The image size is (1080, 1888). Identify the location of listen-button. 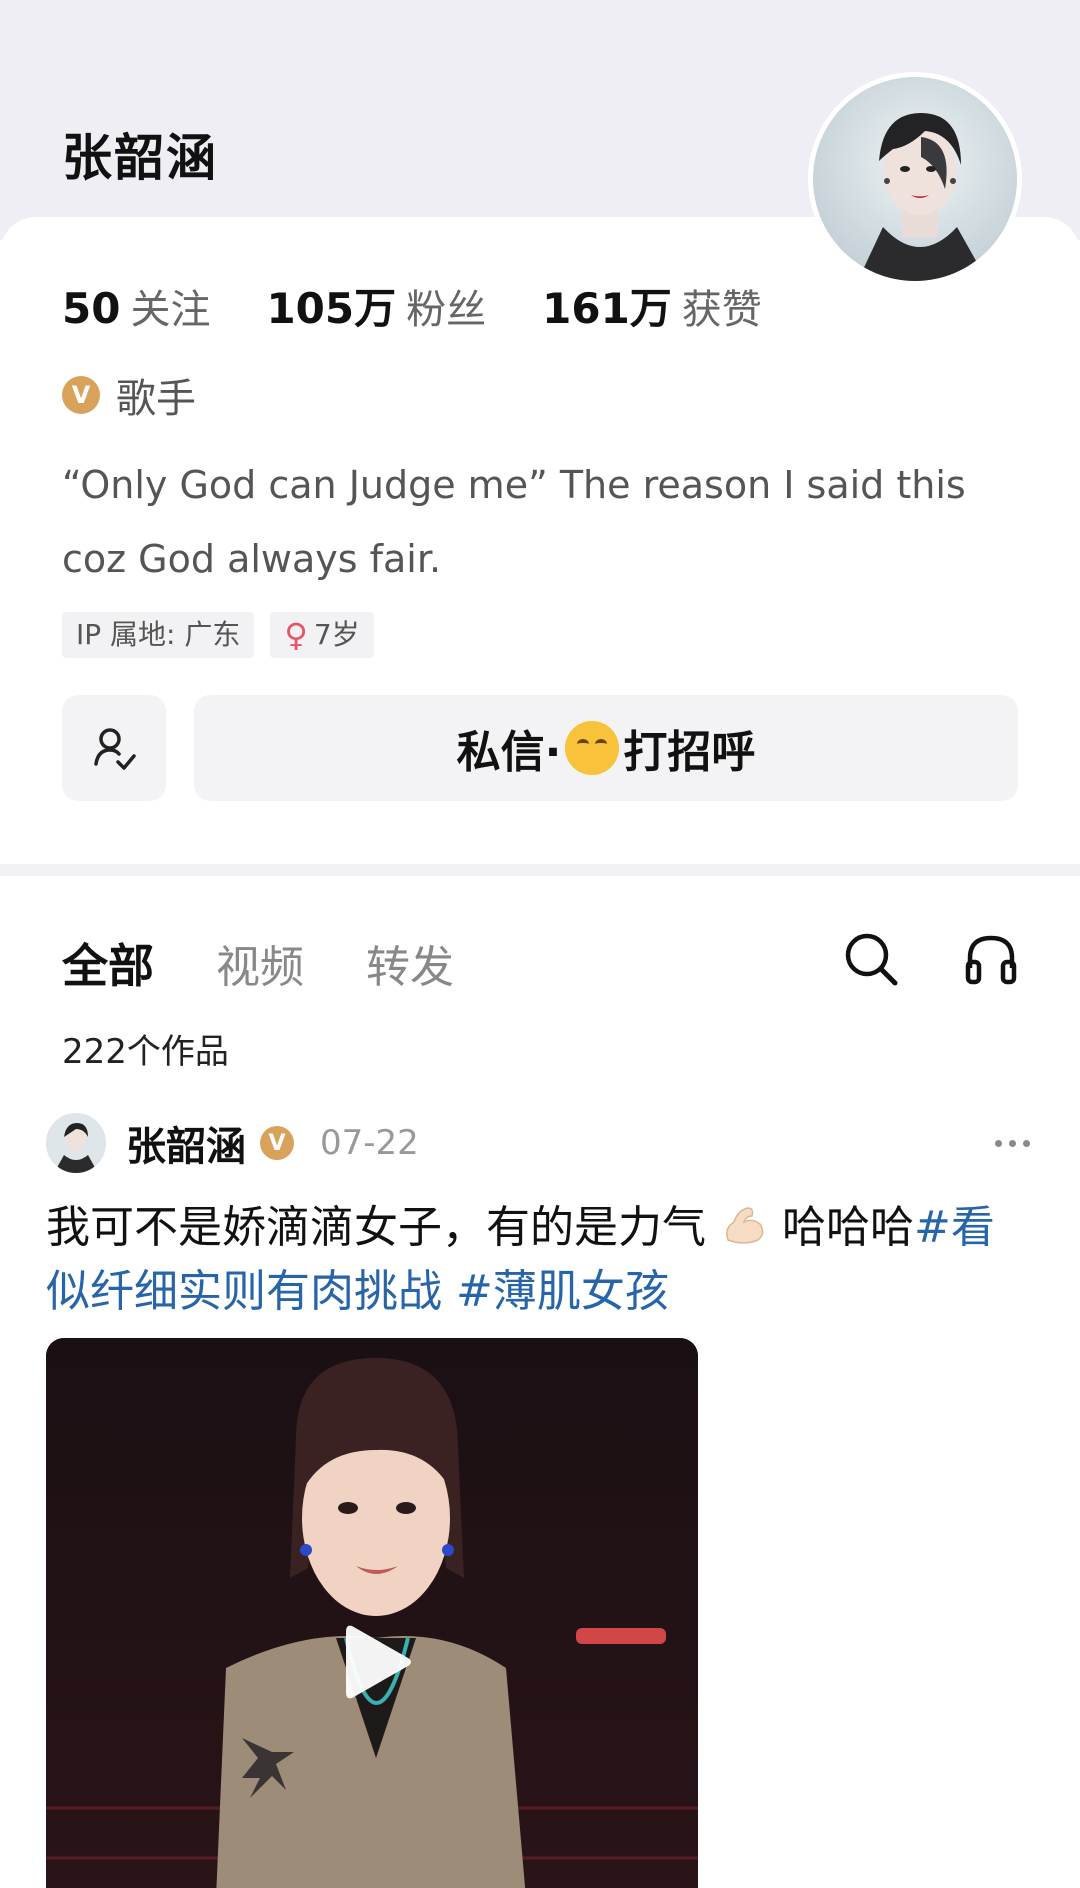
(991, 959).